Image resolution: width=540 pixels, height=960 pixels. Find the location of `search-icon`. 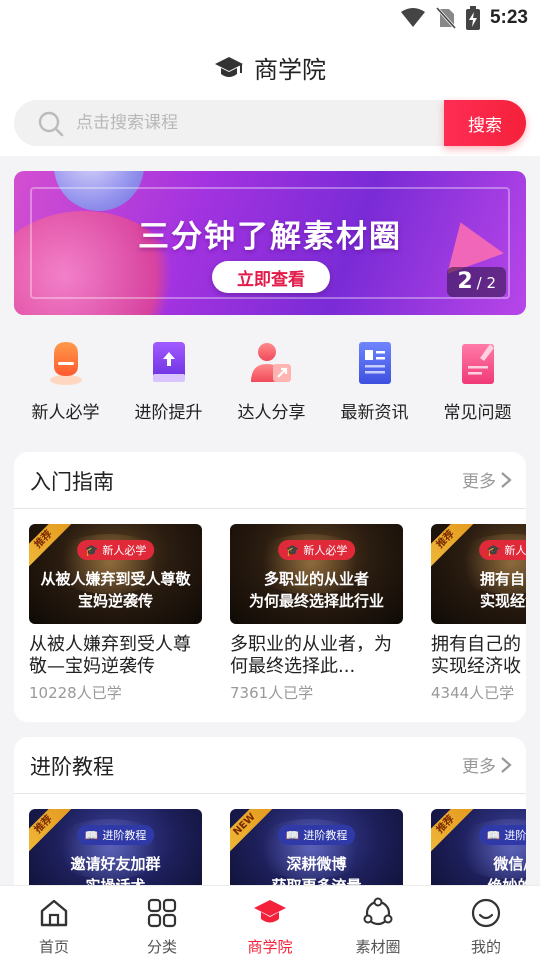

search-icon is located at coordinates (51, 124).